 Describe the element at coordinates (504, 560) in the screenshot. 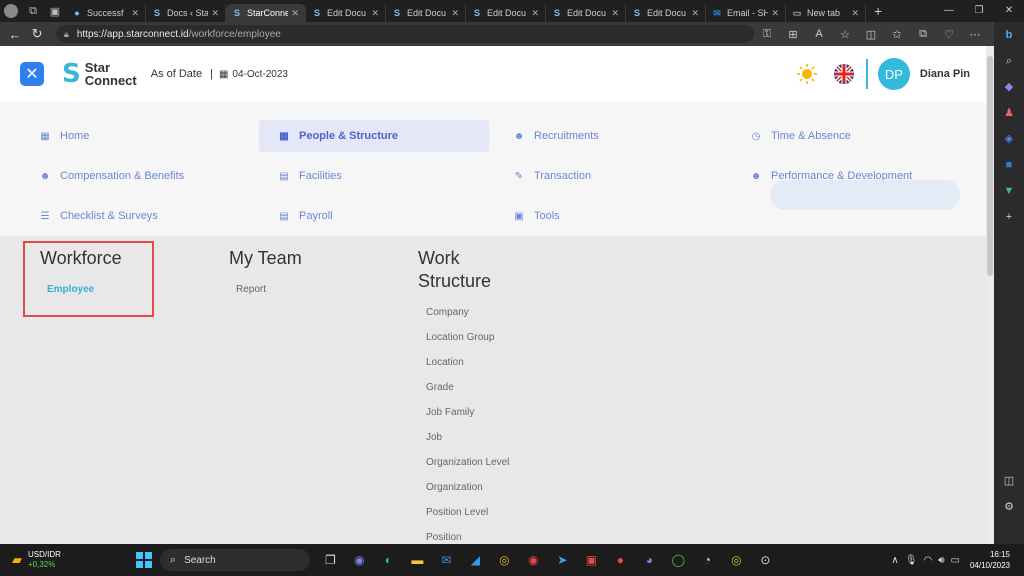

I see `chrome-icon: ◎` at that location.